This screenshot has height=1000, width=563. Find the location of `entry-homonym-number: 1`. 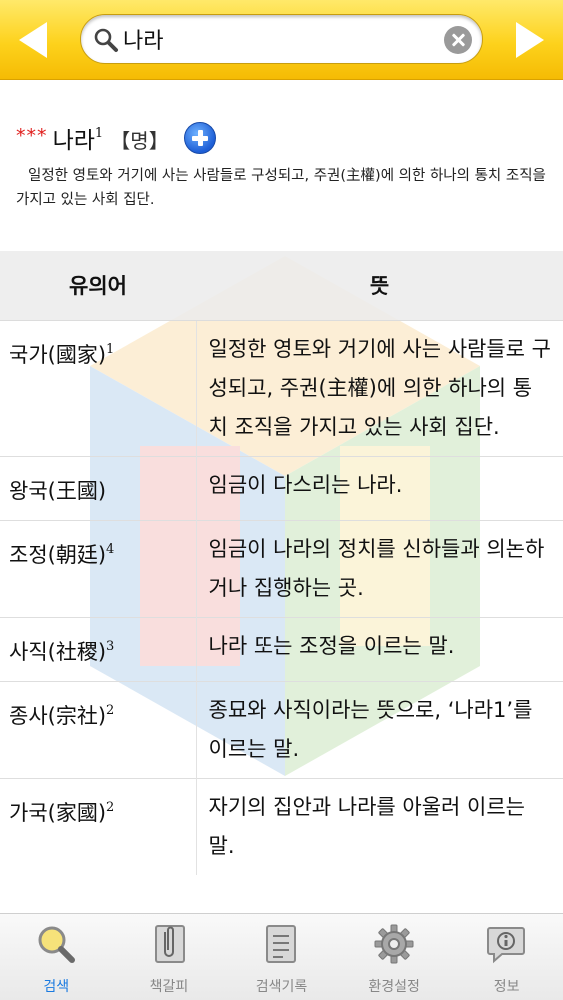

entry-homonym-number: 1 is located at coordinates (99, 133).